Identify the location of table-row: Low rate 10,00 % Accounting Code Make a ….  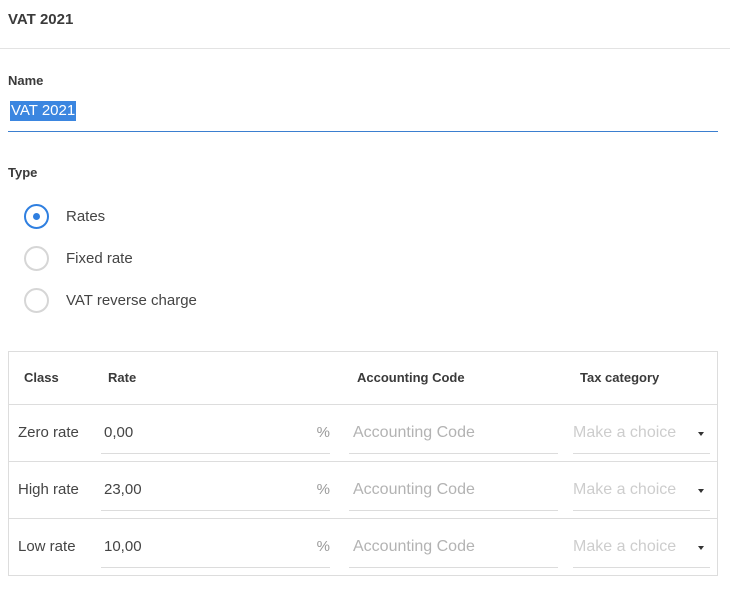
(363, 547).